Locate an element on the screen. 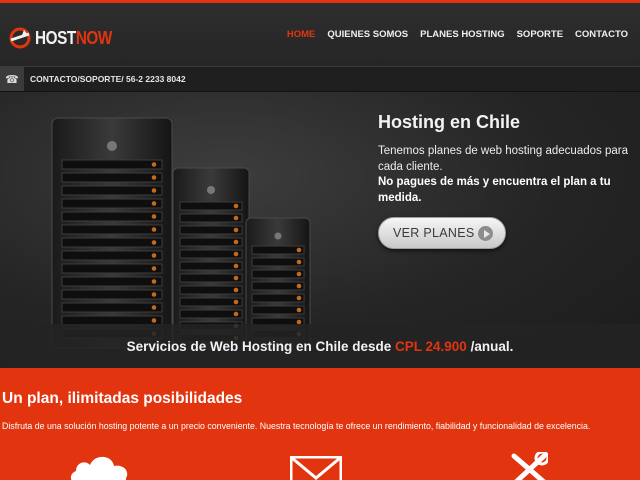  nav-contacto: CONTACTO is located at coordinates (601, 34).